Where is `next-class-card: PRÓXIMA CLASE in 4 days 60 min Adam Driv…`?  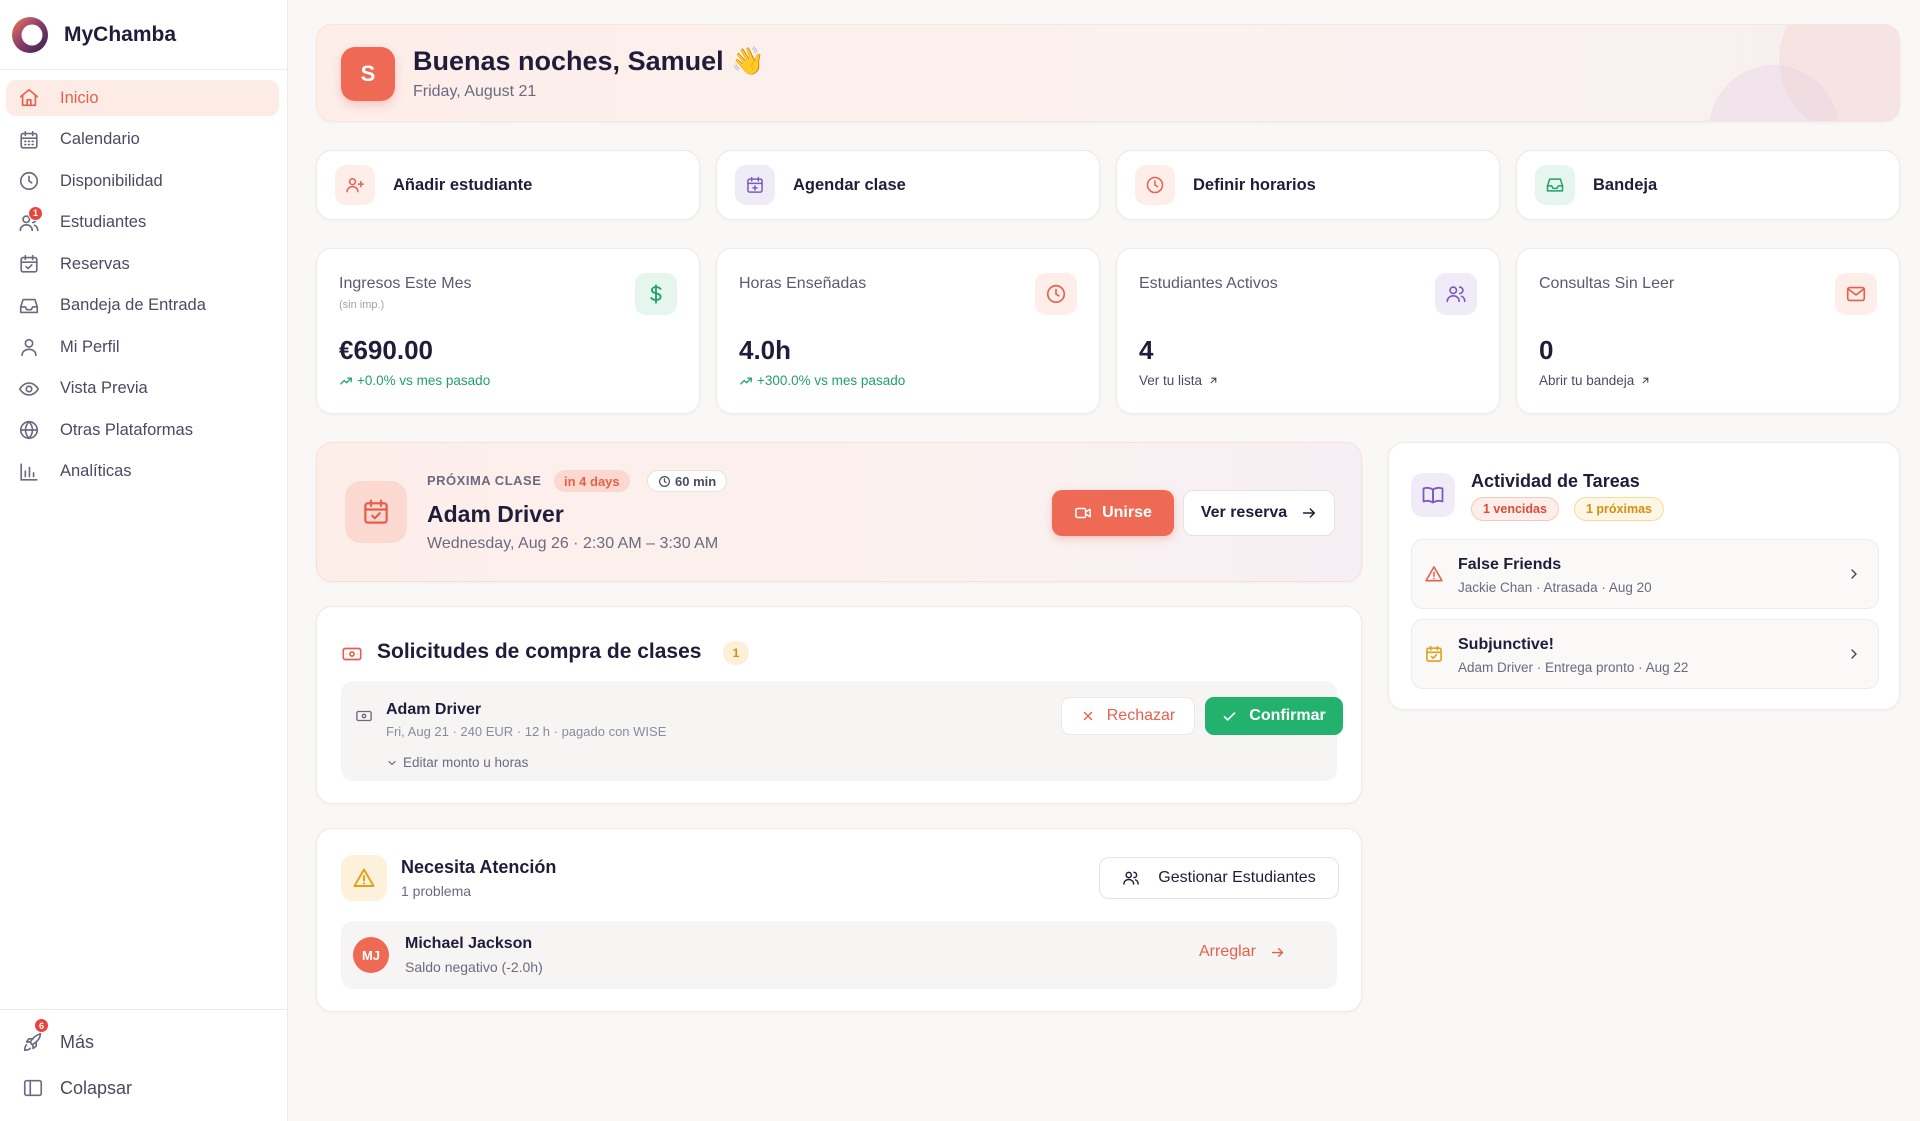
next-class-card: PRÓXIMA CLASE in 4 days 60 min Adam Driv… is located at coordinates (839, 512).